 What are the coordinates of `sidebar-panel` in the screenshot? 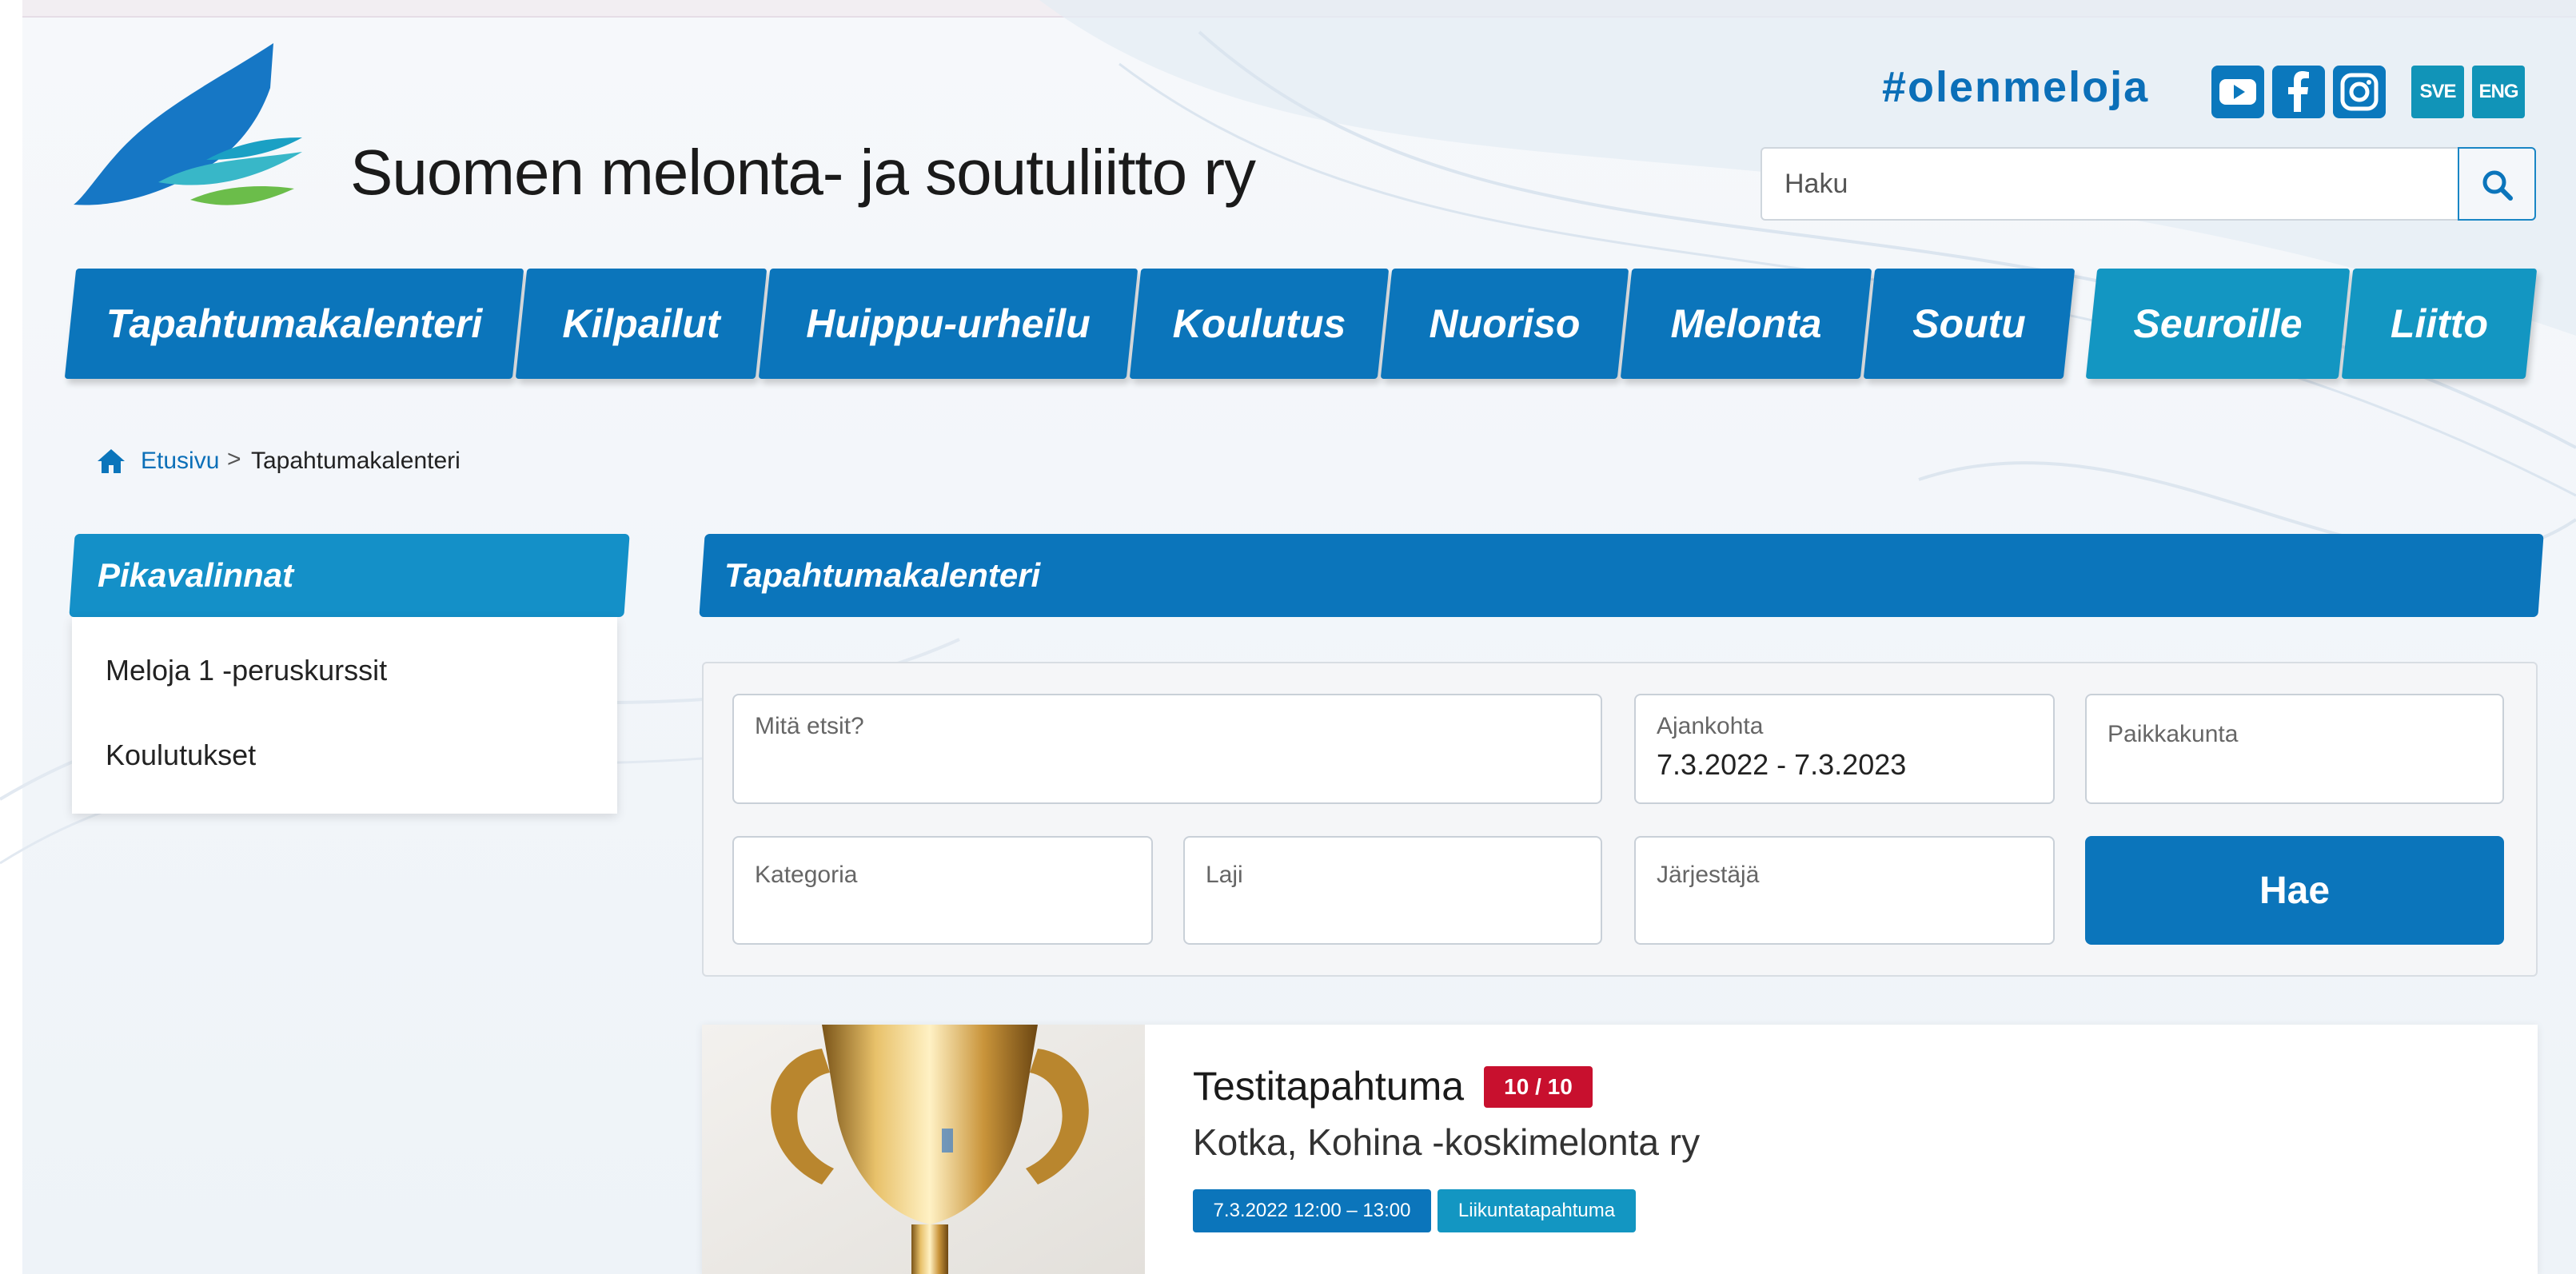 It's located at (345, 716).